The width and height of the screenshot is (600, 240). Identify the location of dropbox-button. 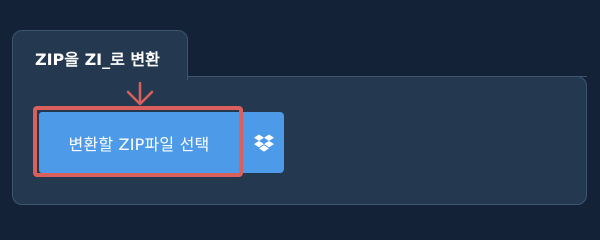
(263, 142).